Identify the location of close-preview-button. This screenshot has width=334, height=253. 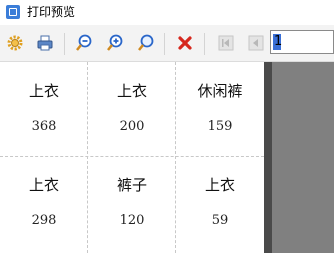
(185, 43).